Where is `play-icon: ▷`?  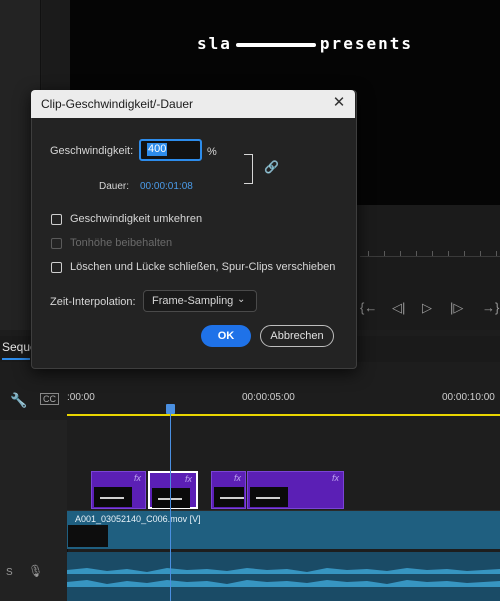
play-icon: ▷ is located at coordinates (427, 308).